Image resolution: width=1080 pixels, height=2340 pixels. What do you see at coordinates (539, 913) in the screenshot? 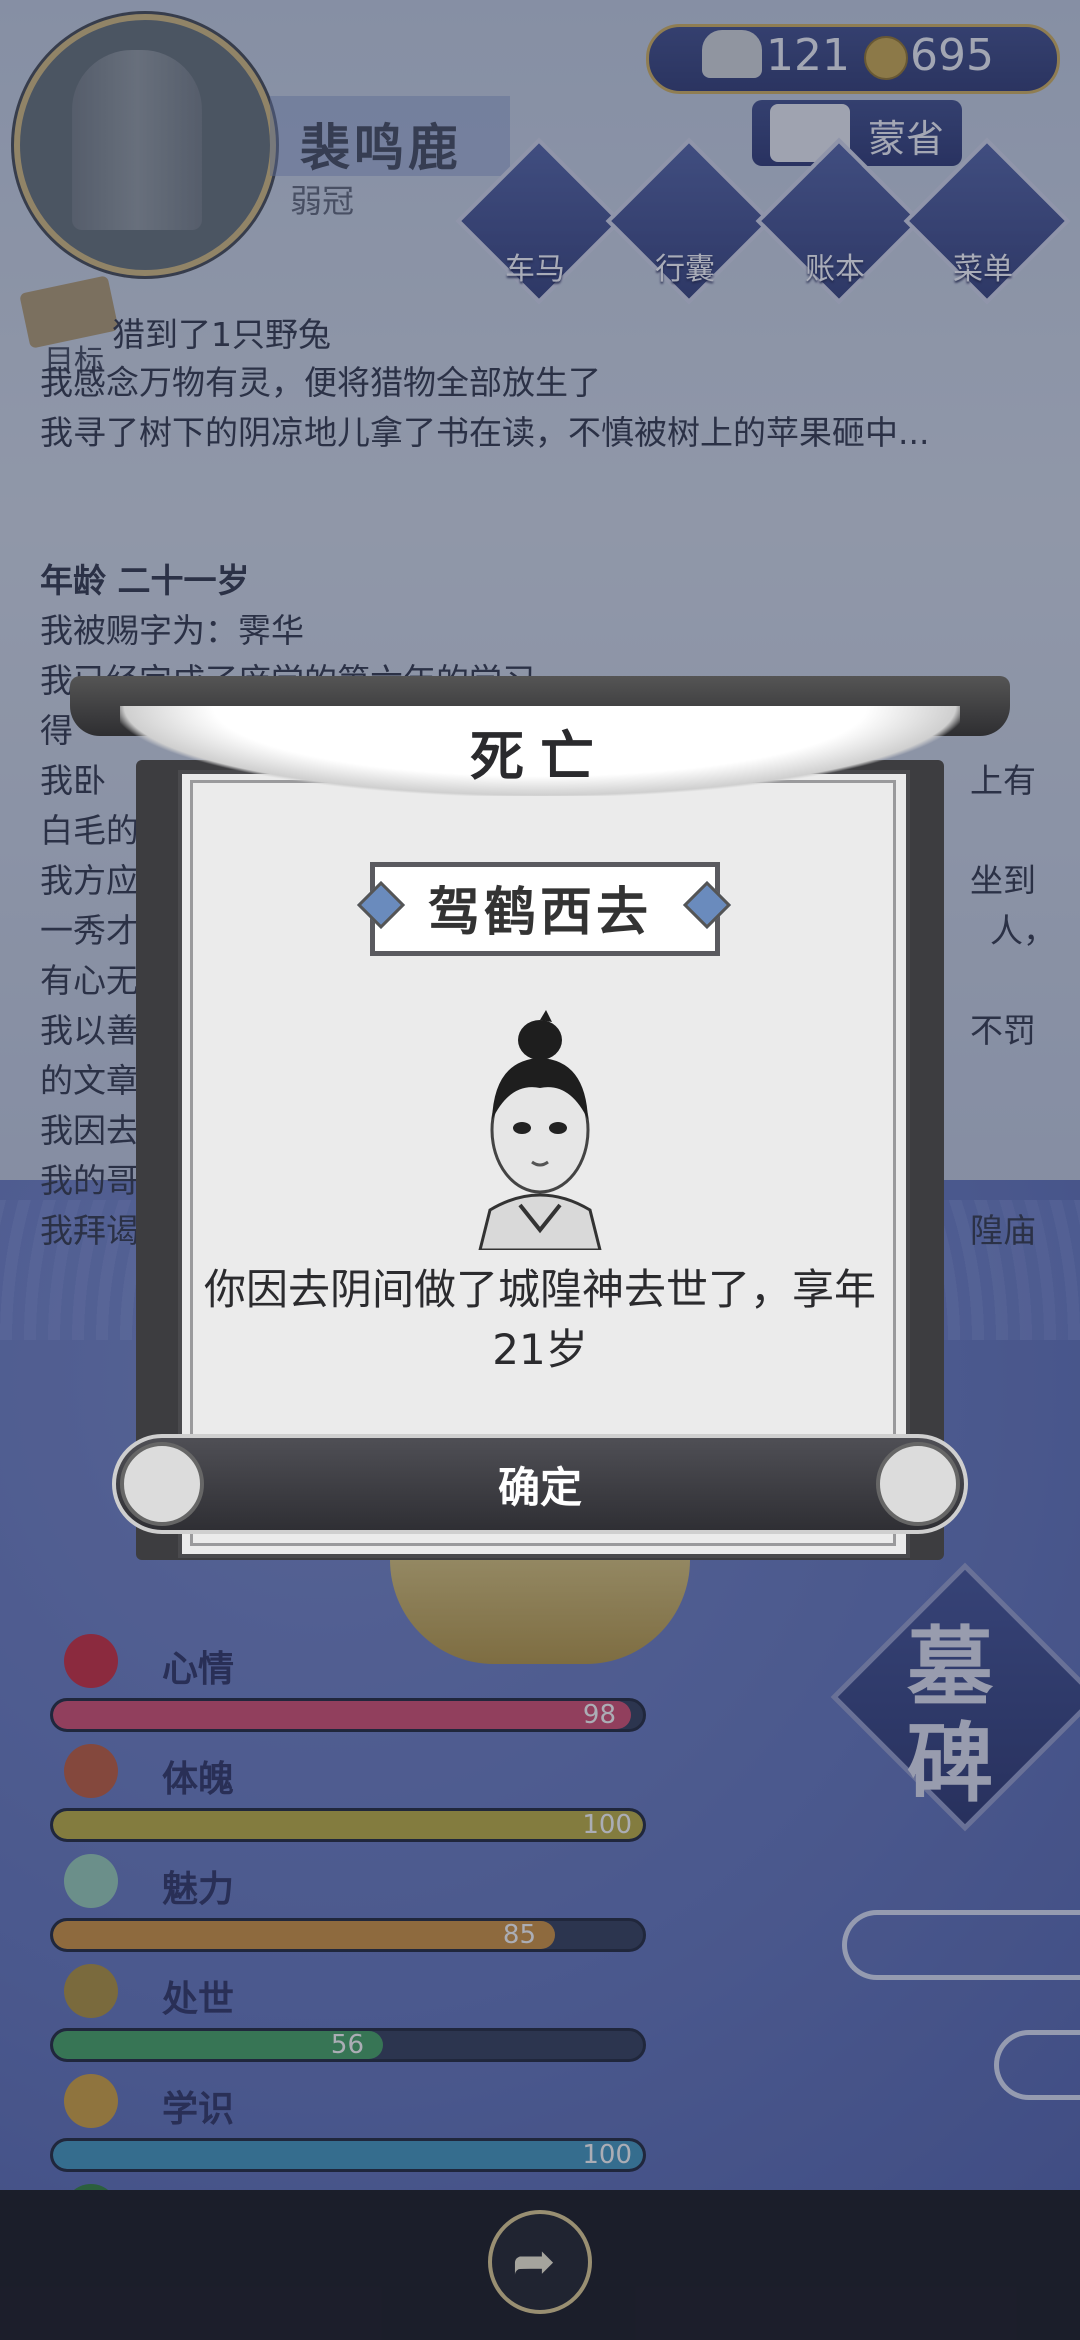
I see `death-plaque-text: 驾鹤西去` at bounding box center [539, 913].